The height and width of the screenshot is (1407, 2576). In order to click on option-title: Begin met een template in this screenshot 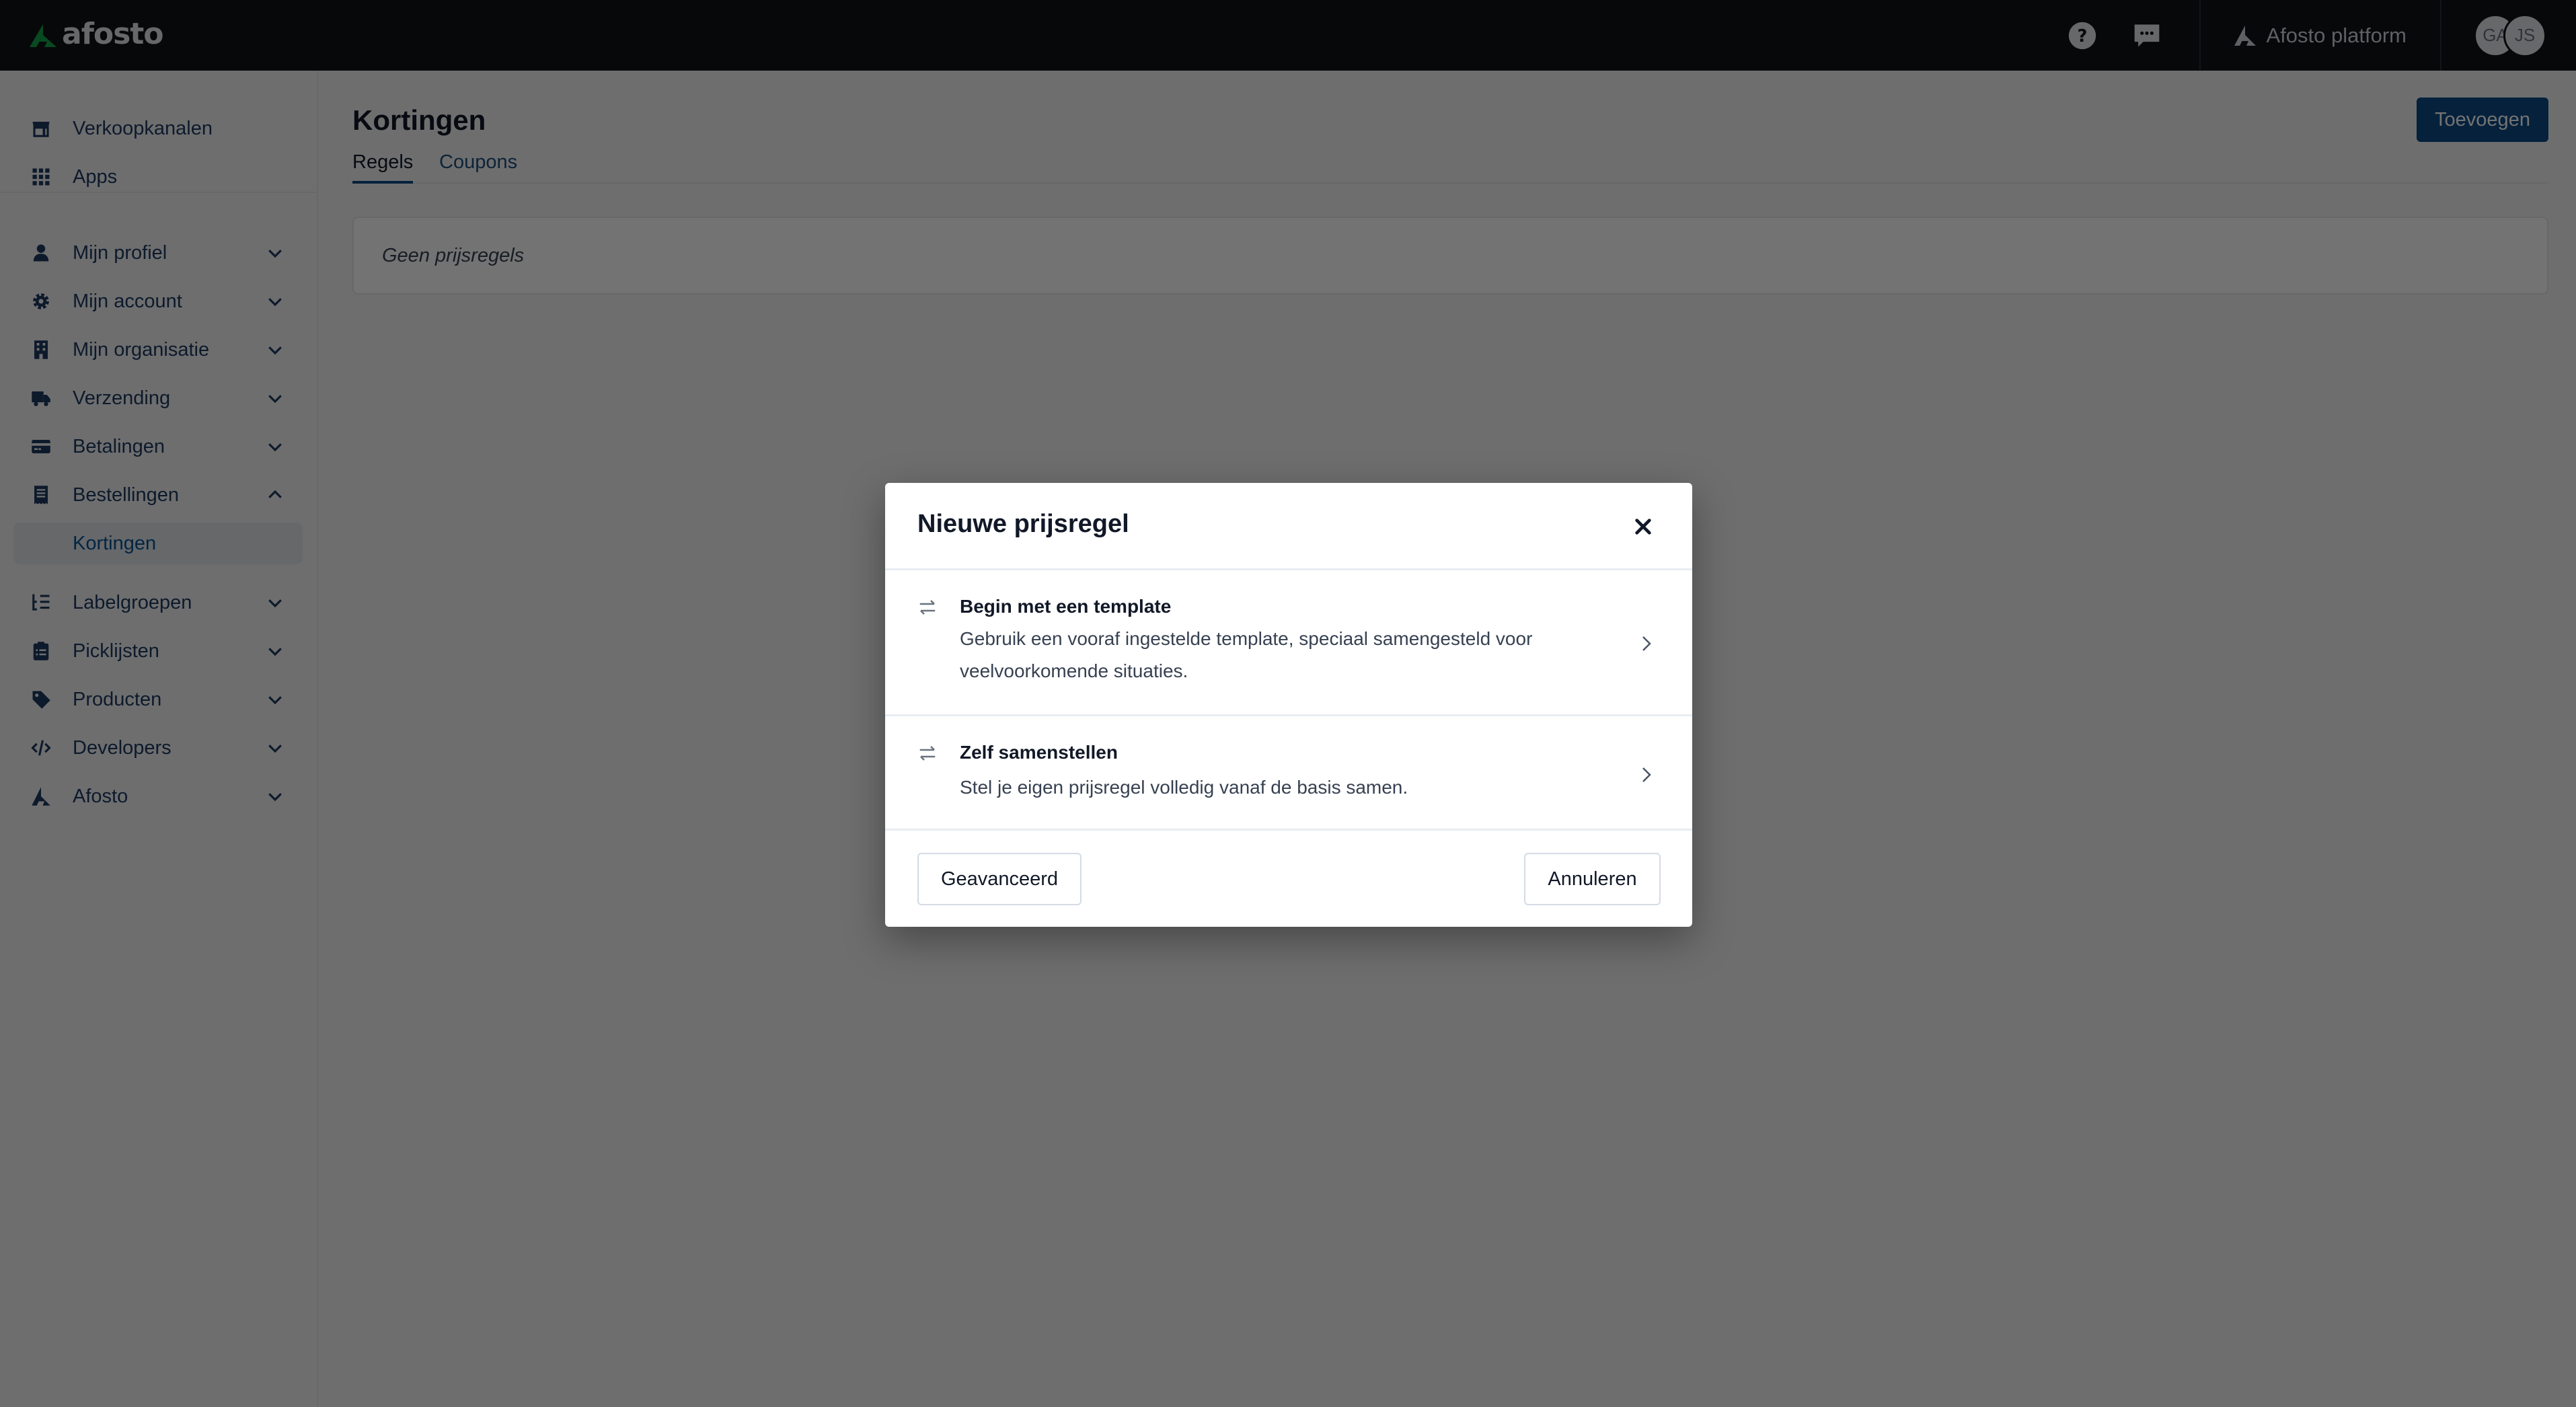, I will do `click(1066, 606)`.